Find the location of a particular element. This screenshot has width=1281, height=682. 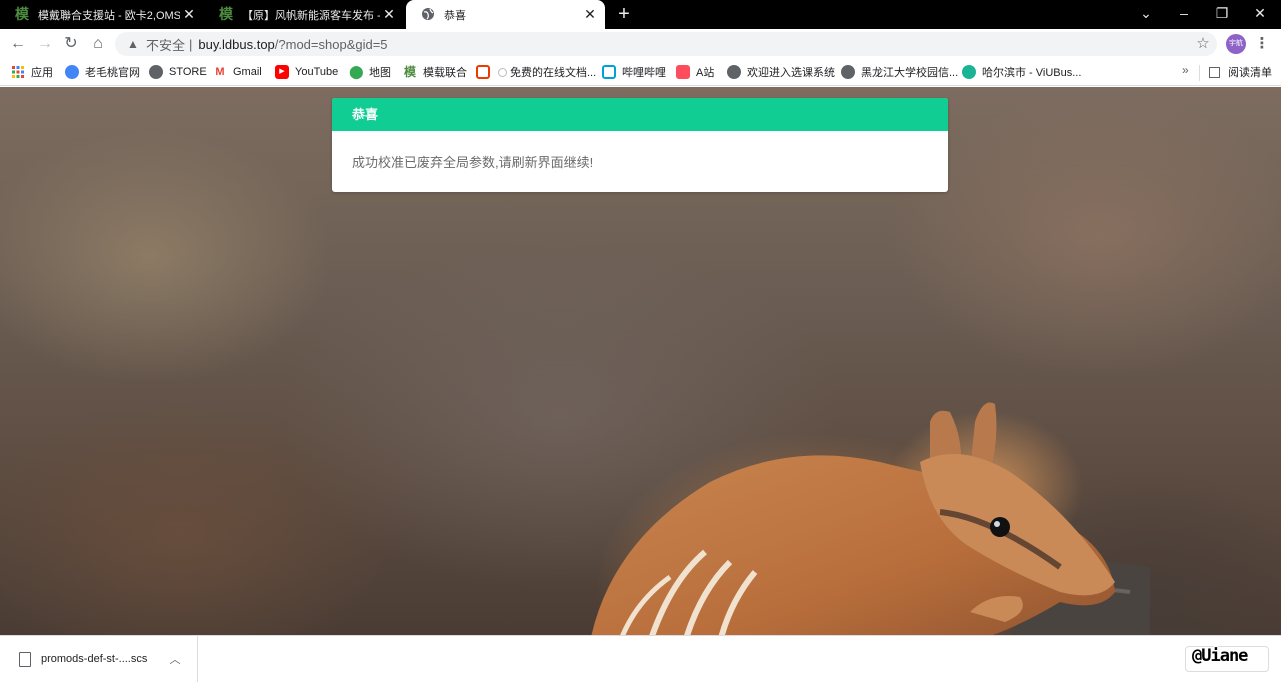

bookmark-office is located at coordinates (486, 72).